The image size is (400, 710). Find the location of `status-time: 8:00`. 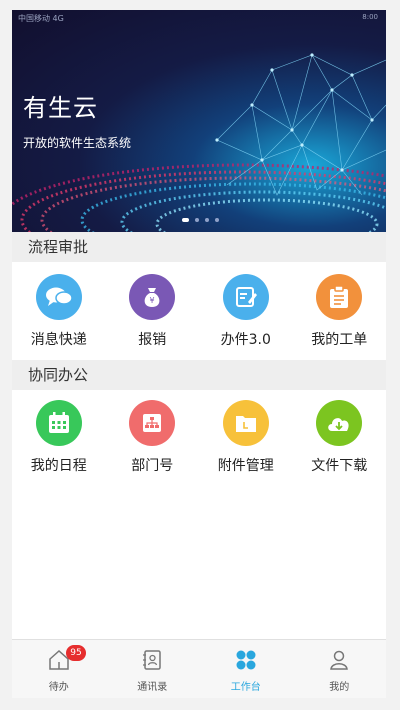

status-time: 8:00 is located at coordinates (370, 17).